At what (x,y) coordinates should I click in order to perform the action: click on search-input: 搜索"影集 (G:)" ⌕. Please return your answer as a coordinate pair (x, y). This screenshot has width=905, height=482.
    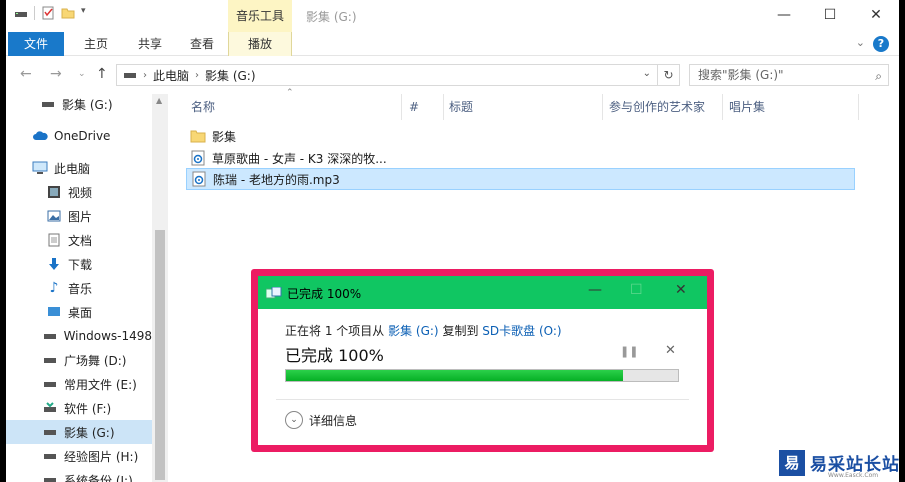
    Looking at the image, I should click on (789, 75).